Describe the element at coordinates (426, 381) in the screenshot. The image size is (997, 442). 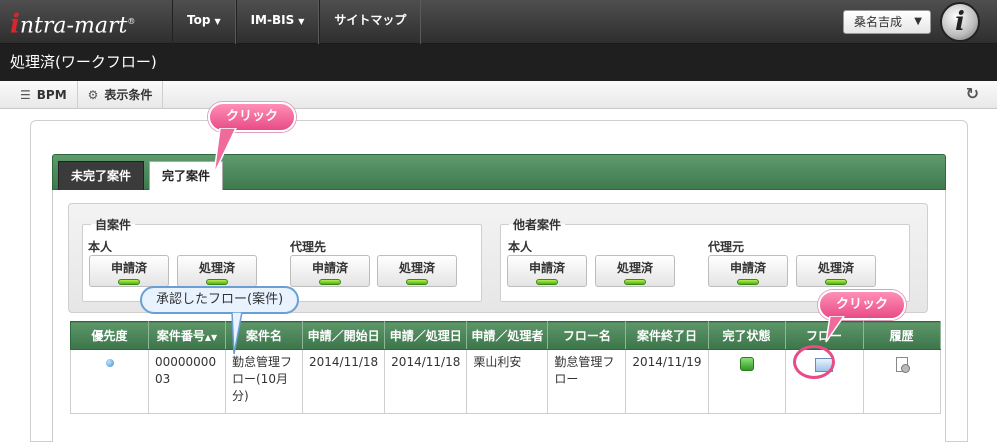
I see `process-date-cell: 2014/11/18` at that location.